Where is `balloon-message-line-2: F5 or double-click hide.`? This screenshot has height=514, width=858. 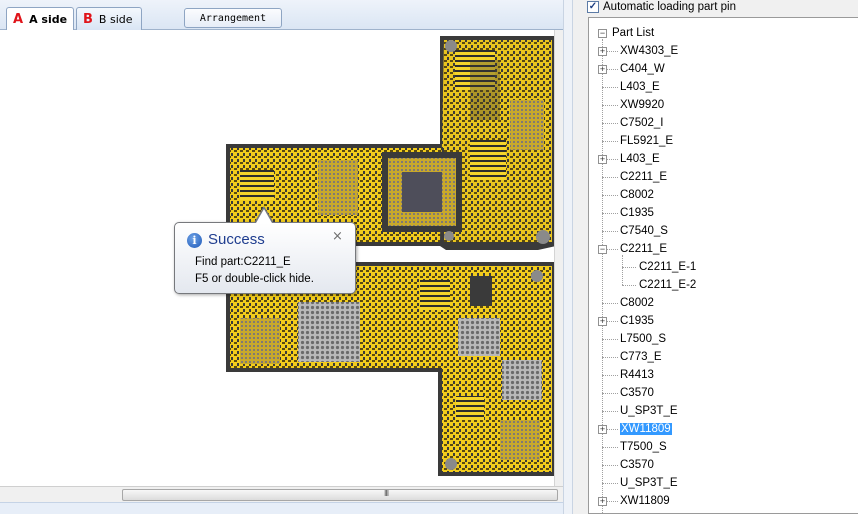
balloon-message-line-2: F5 or double-click hide. is located at coordinates (254, 279).